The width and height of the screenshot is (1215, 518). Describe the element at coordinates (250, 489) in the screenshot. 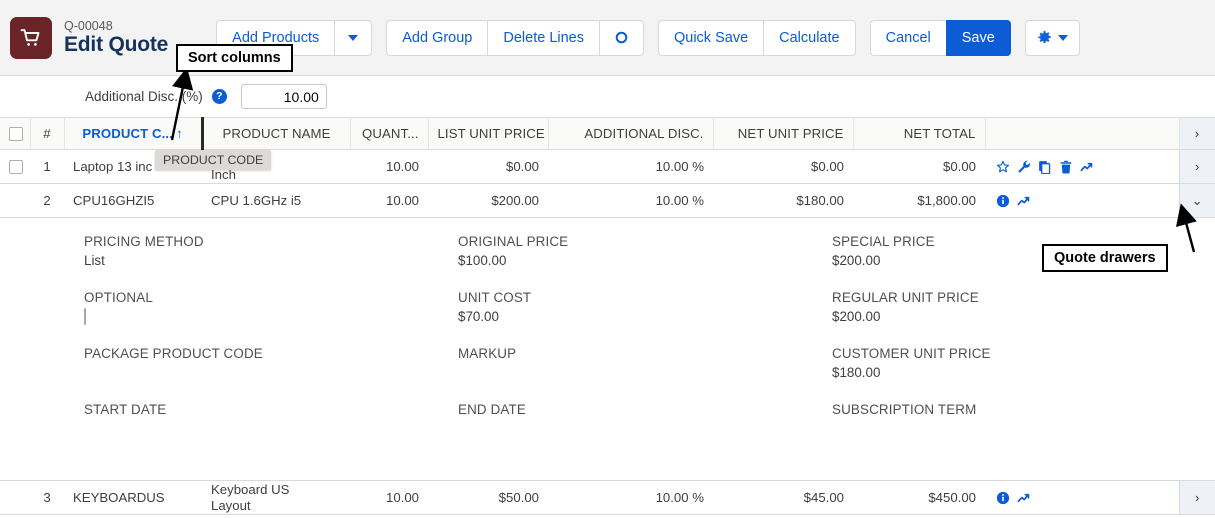

I see `product-name-line1: Keyboard US` at that location.